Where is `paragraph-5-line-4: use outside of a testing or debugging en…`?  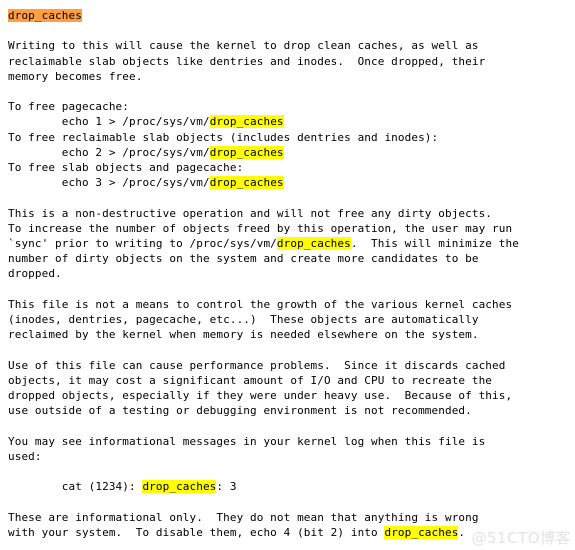
paragraph-5-line-4: use outside of a testing or debugging en… is located at coordinates (240, 411).